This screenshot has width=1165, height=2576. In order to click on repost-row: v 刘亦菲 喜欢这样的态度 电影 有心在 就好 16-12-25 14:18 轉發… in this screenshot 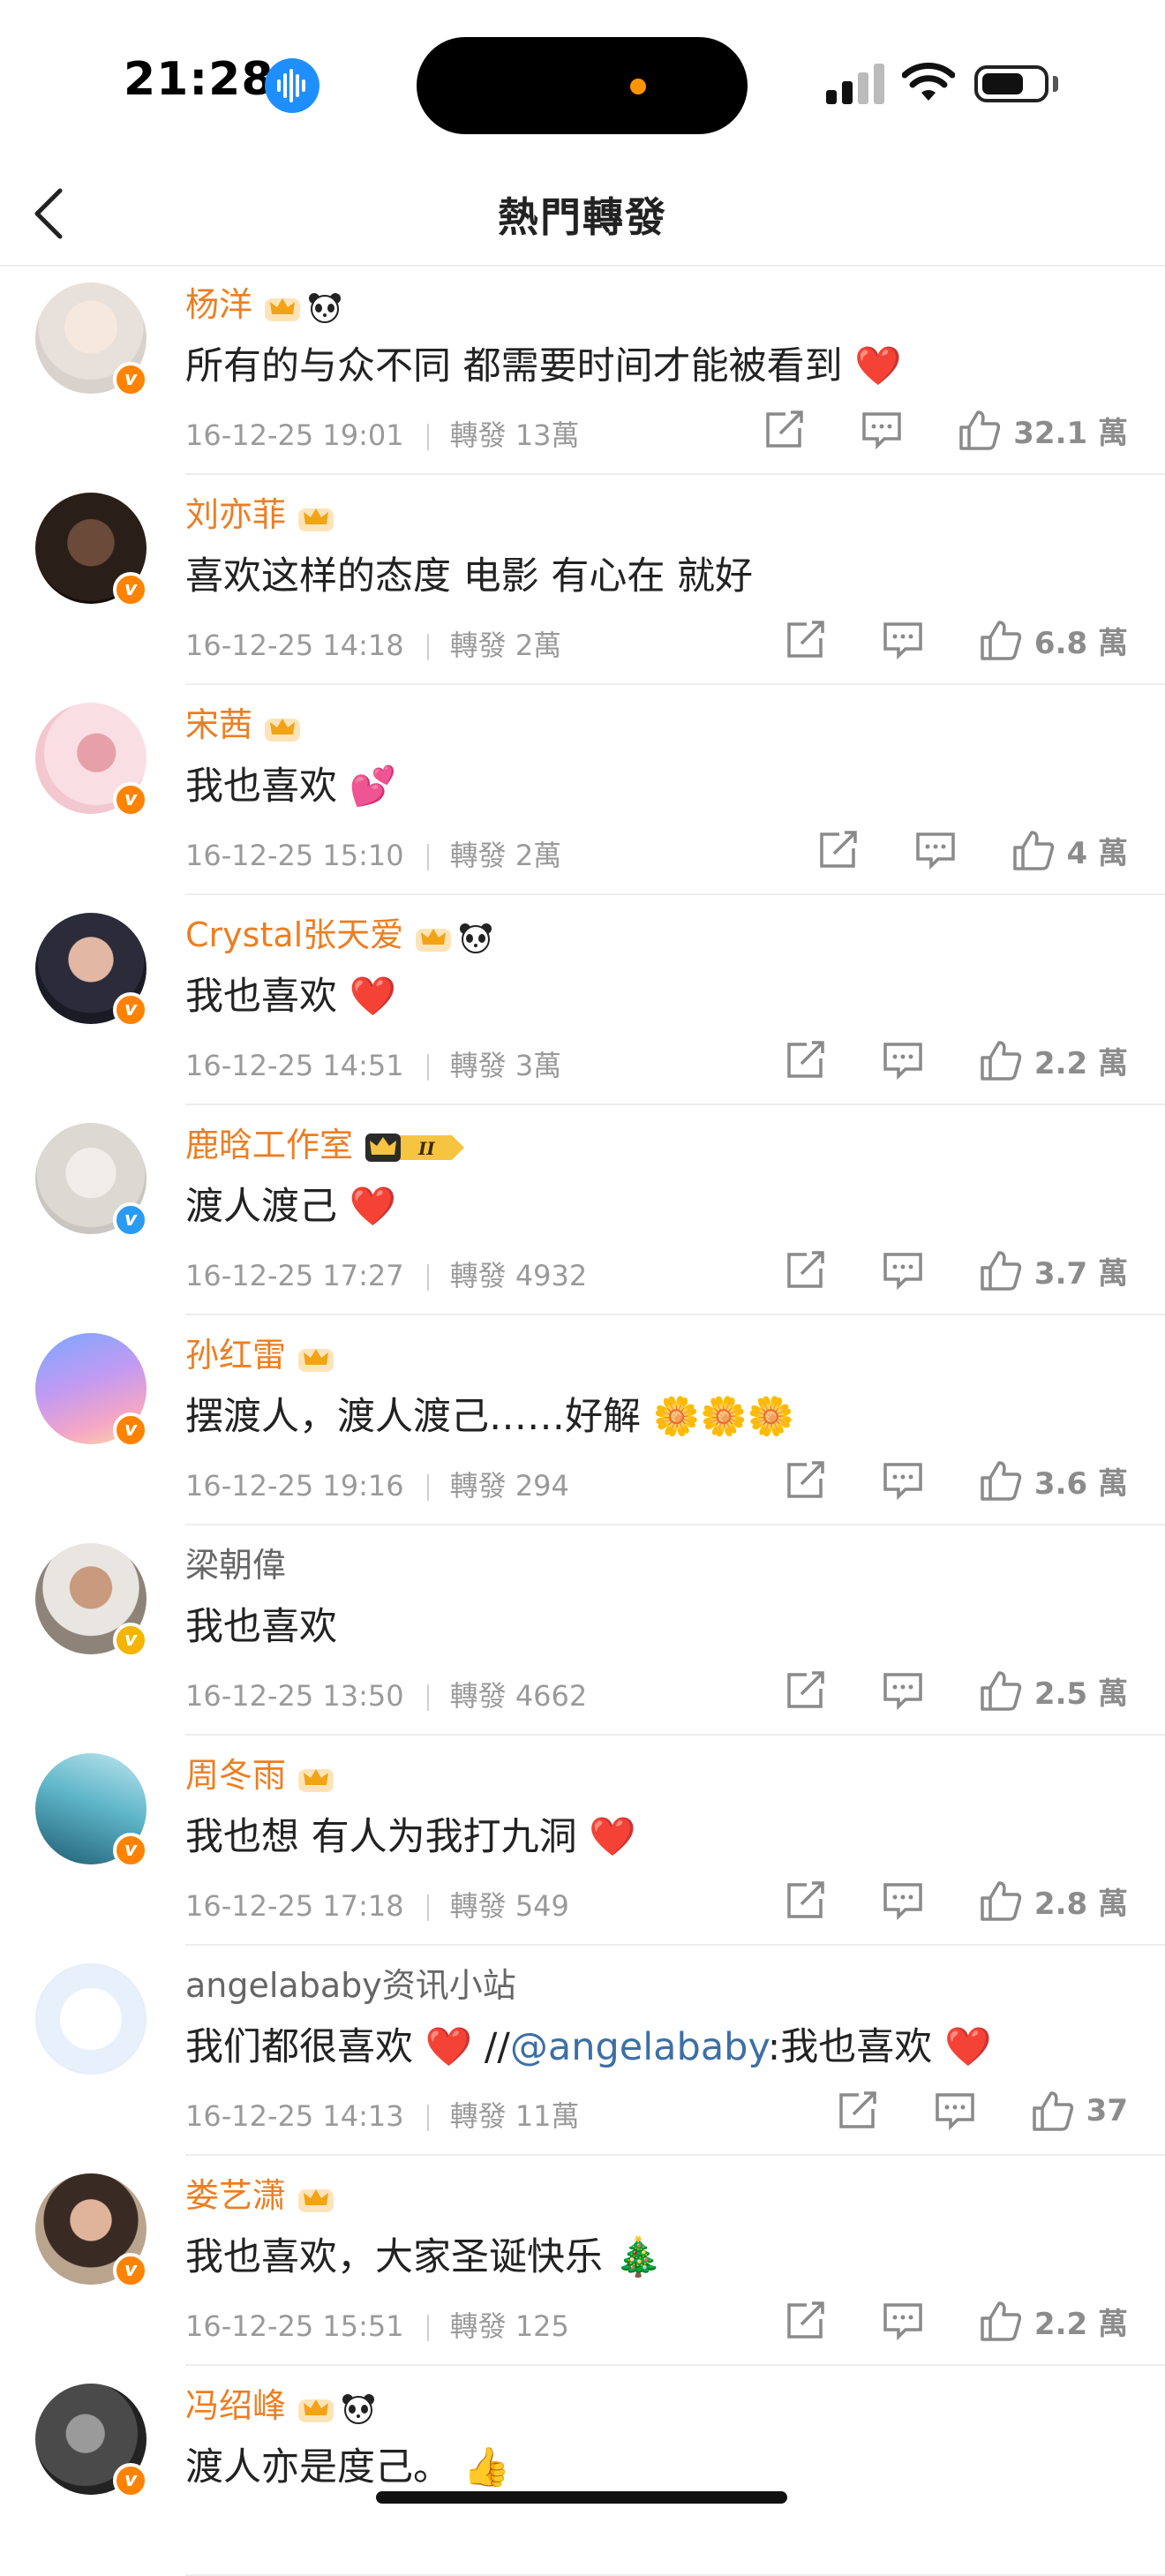, I will do `click(582, 580)`.